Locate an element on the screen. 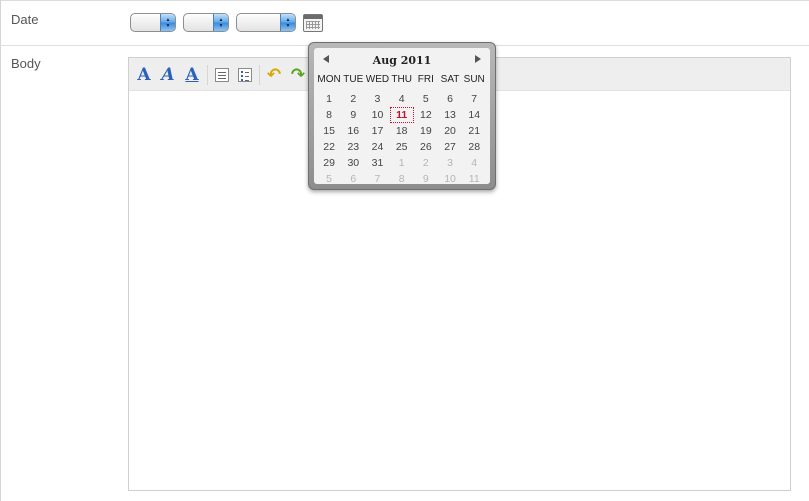 This screenshot has width=809, height=501. day-cell: 13 is located at coordinates (450, 115).